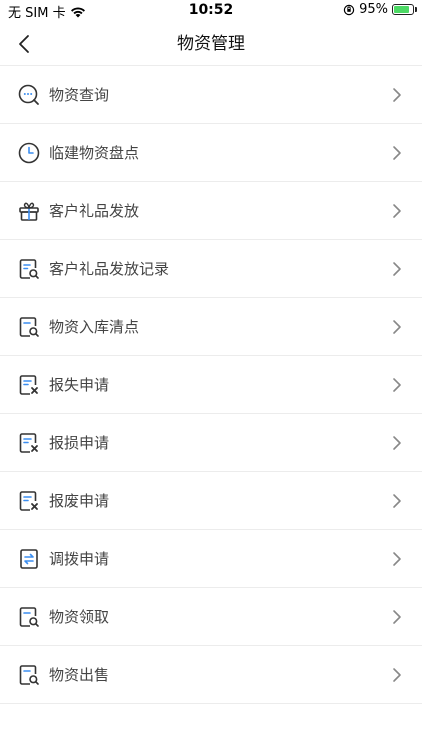 The height and width of the screenshot is (750, 422). What do you see at coordinates (211, 617) in the screenshot?
I see `menu-item-material-collect: 物资领取` at bounding box center [211, 617].